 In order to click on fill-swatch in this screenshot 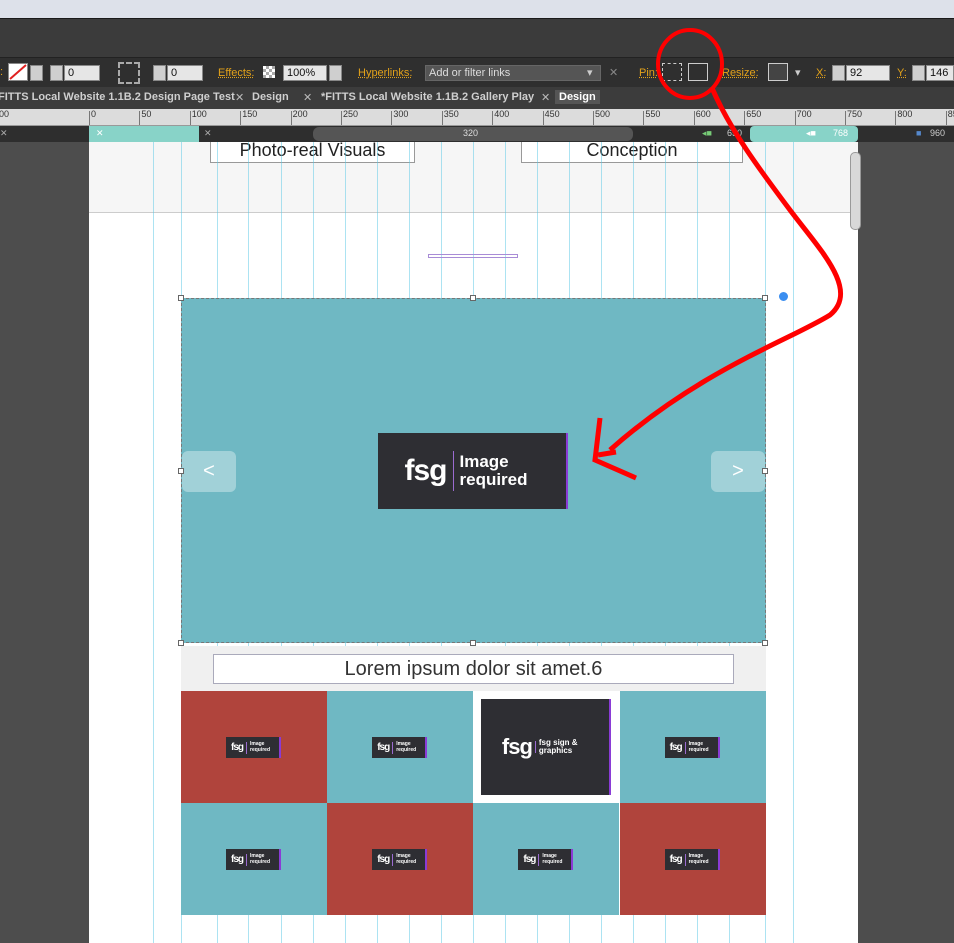, I will do `click(18, 72)`.